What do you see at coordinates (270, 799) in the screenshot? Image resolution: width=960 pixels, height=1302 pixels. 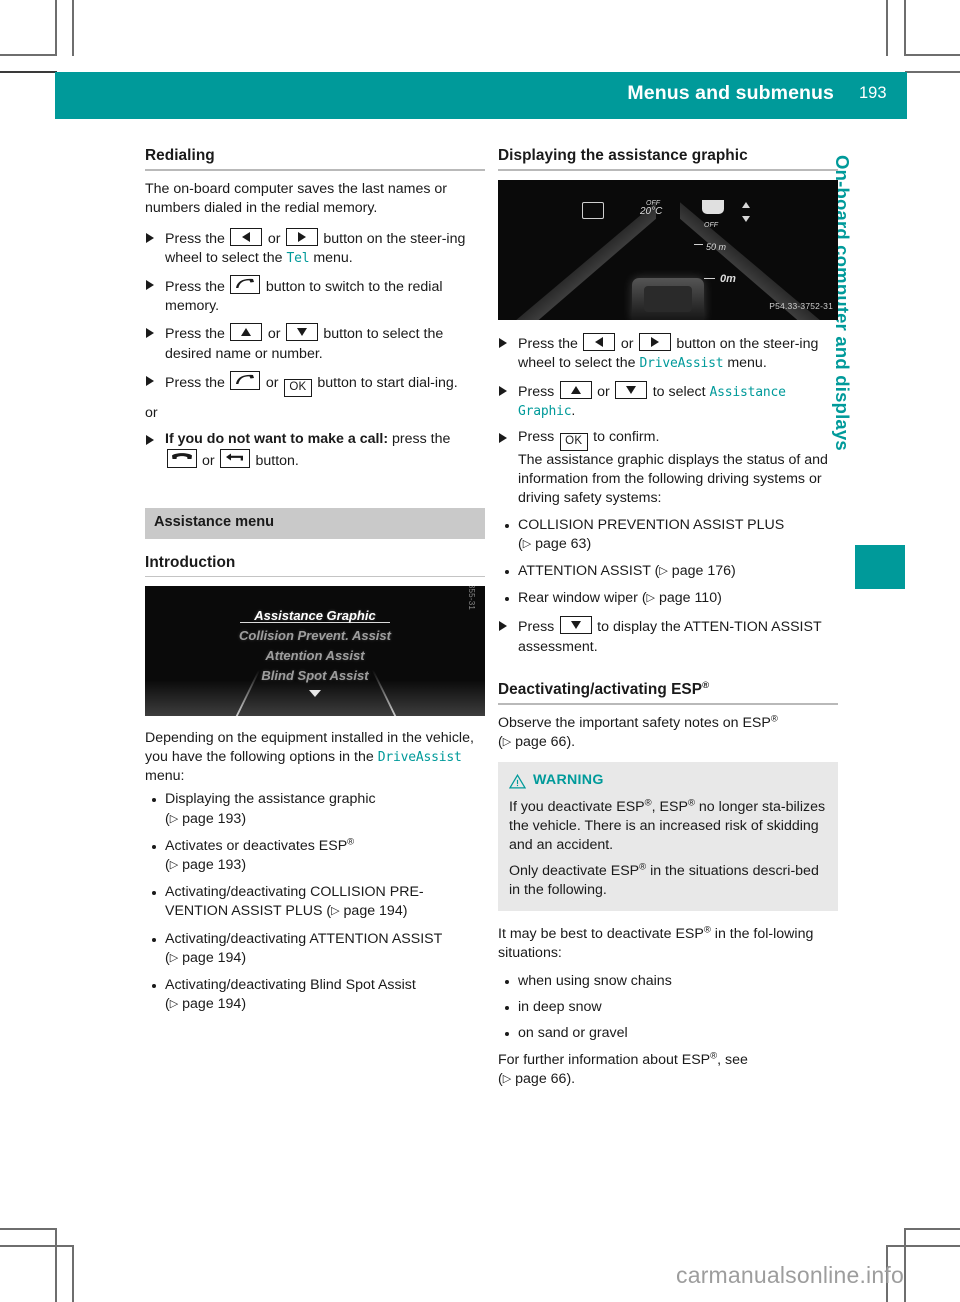 I see `option-text: Displaying the assistance graphic` at bounding box center [270, 799].